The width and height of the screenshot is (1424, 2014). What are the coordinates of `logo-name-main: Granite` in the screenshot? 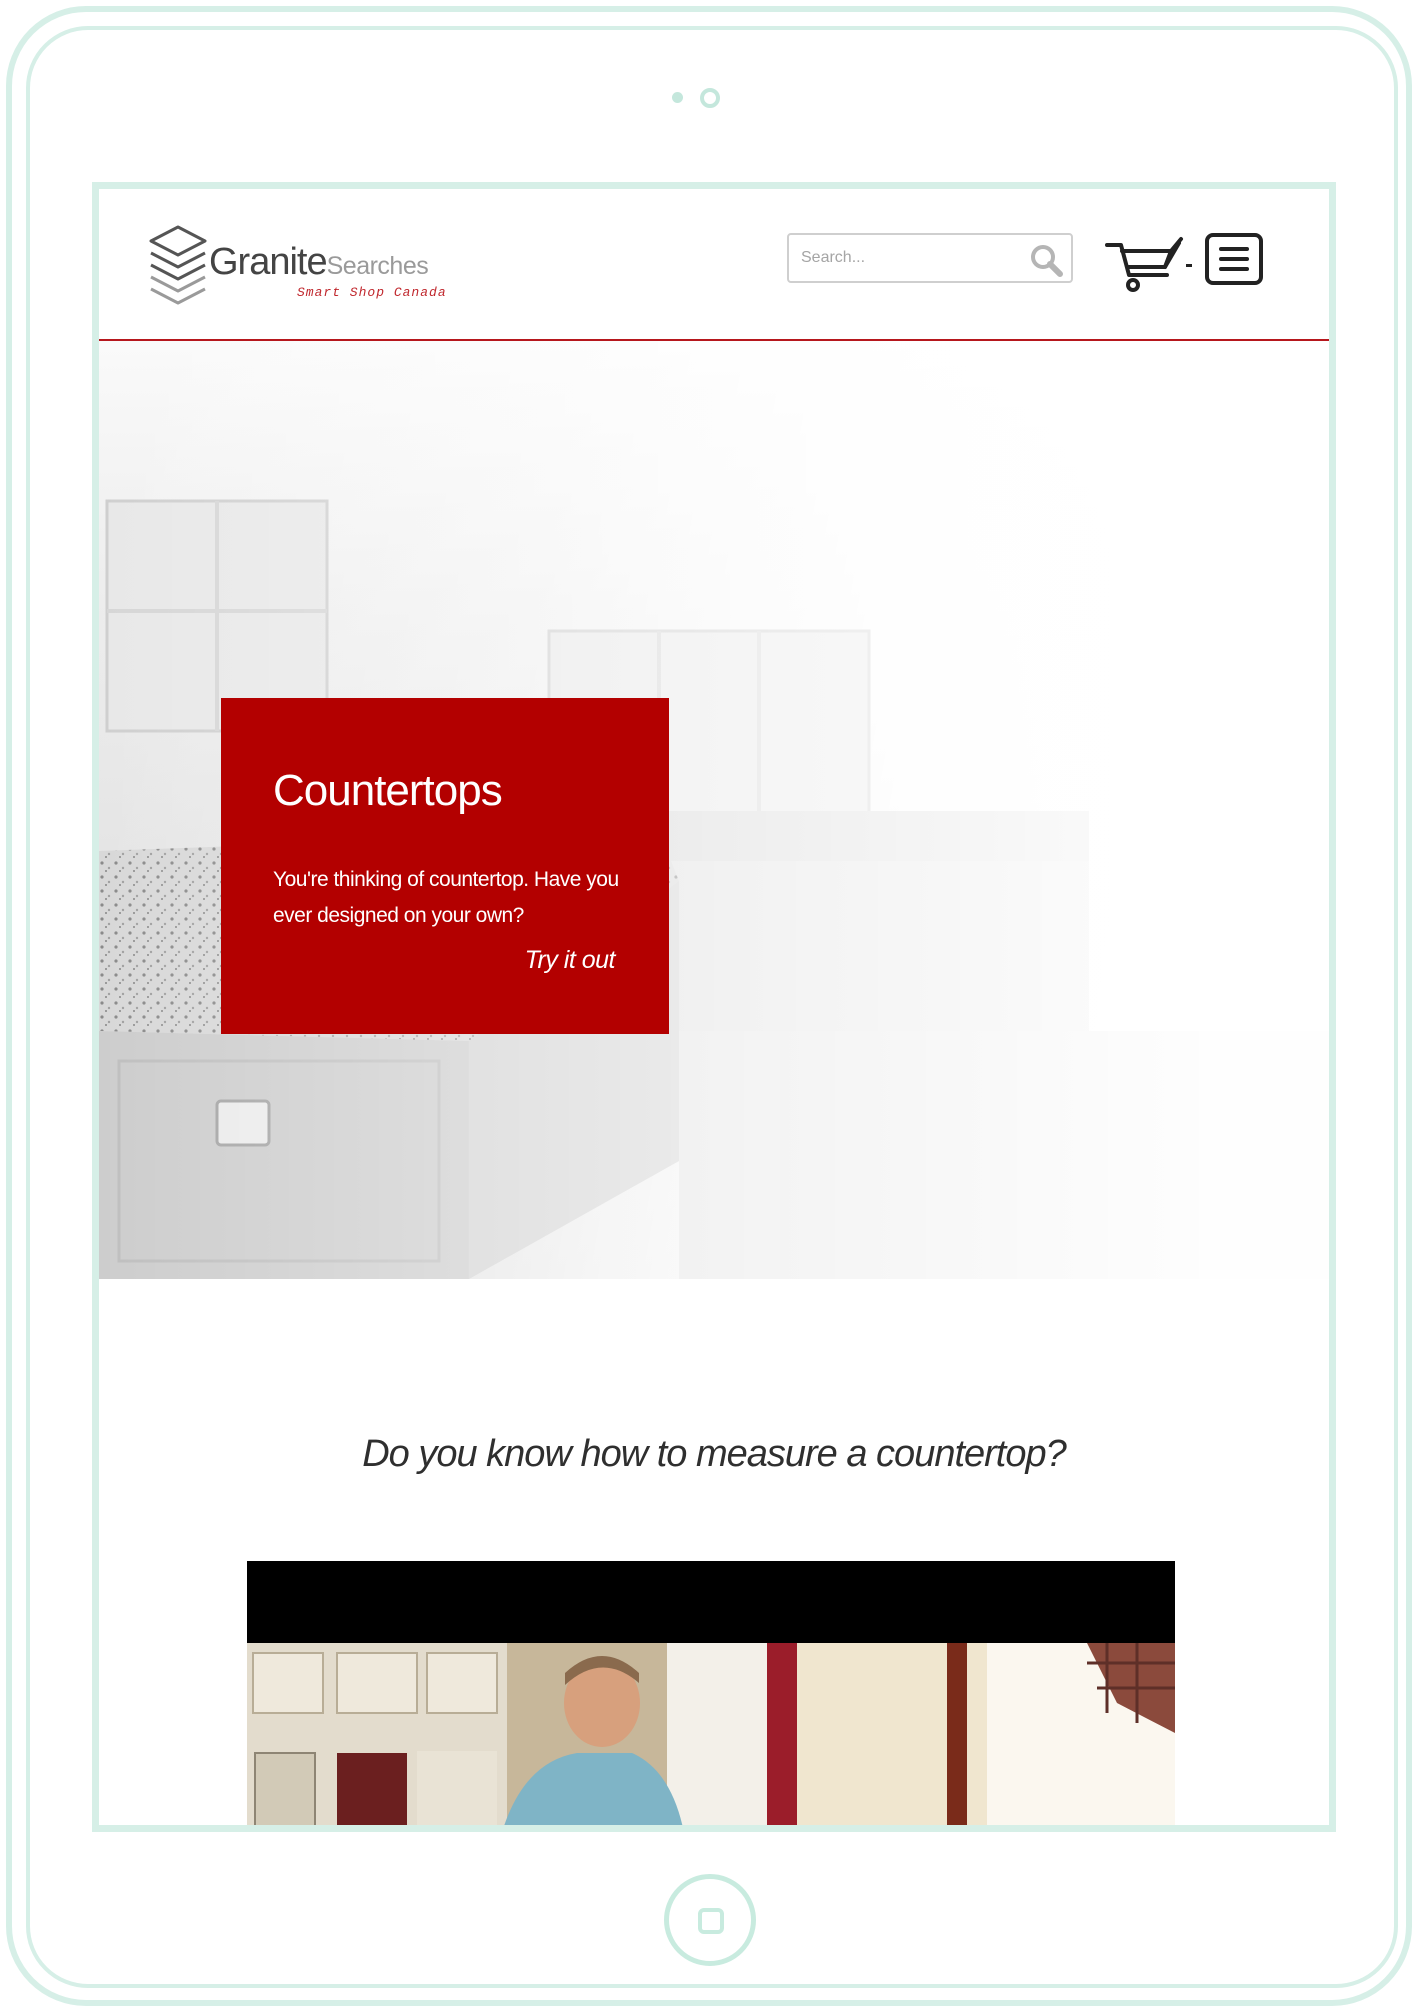 It's located at (268, 262).